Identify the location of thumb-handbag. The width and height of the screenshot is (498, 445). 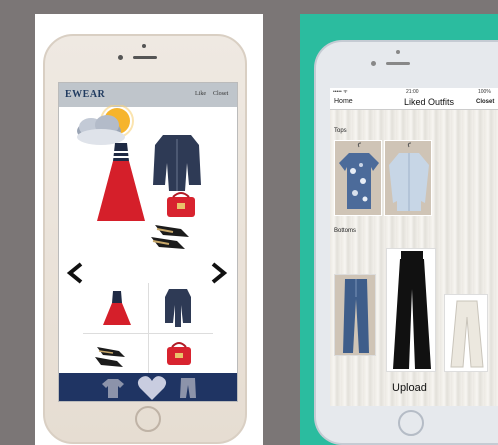
(179, 353).